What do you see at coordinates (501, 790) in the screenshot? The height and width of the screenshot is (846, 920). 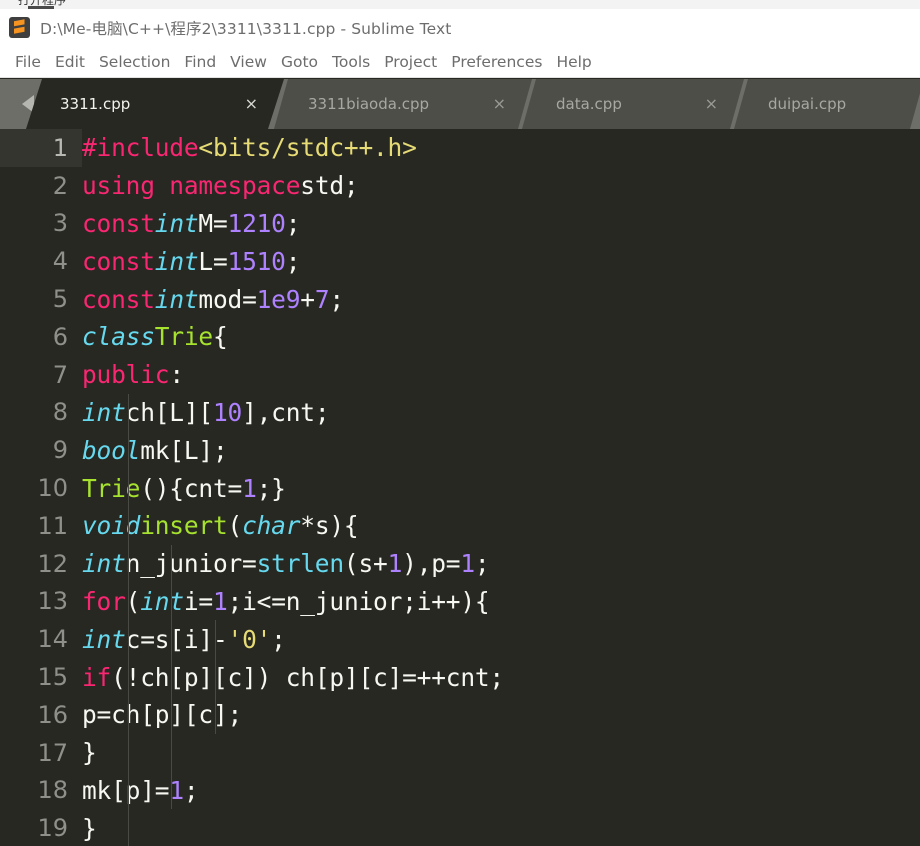 I see `line-content: mk[p]= 1;` at bounding box center [501, 790].